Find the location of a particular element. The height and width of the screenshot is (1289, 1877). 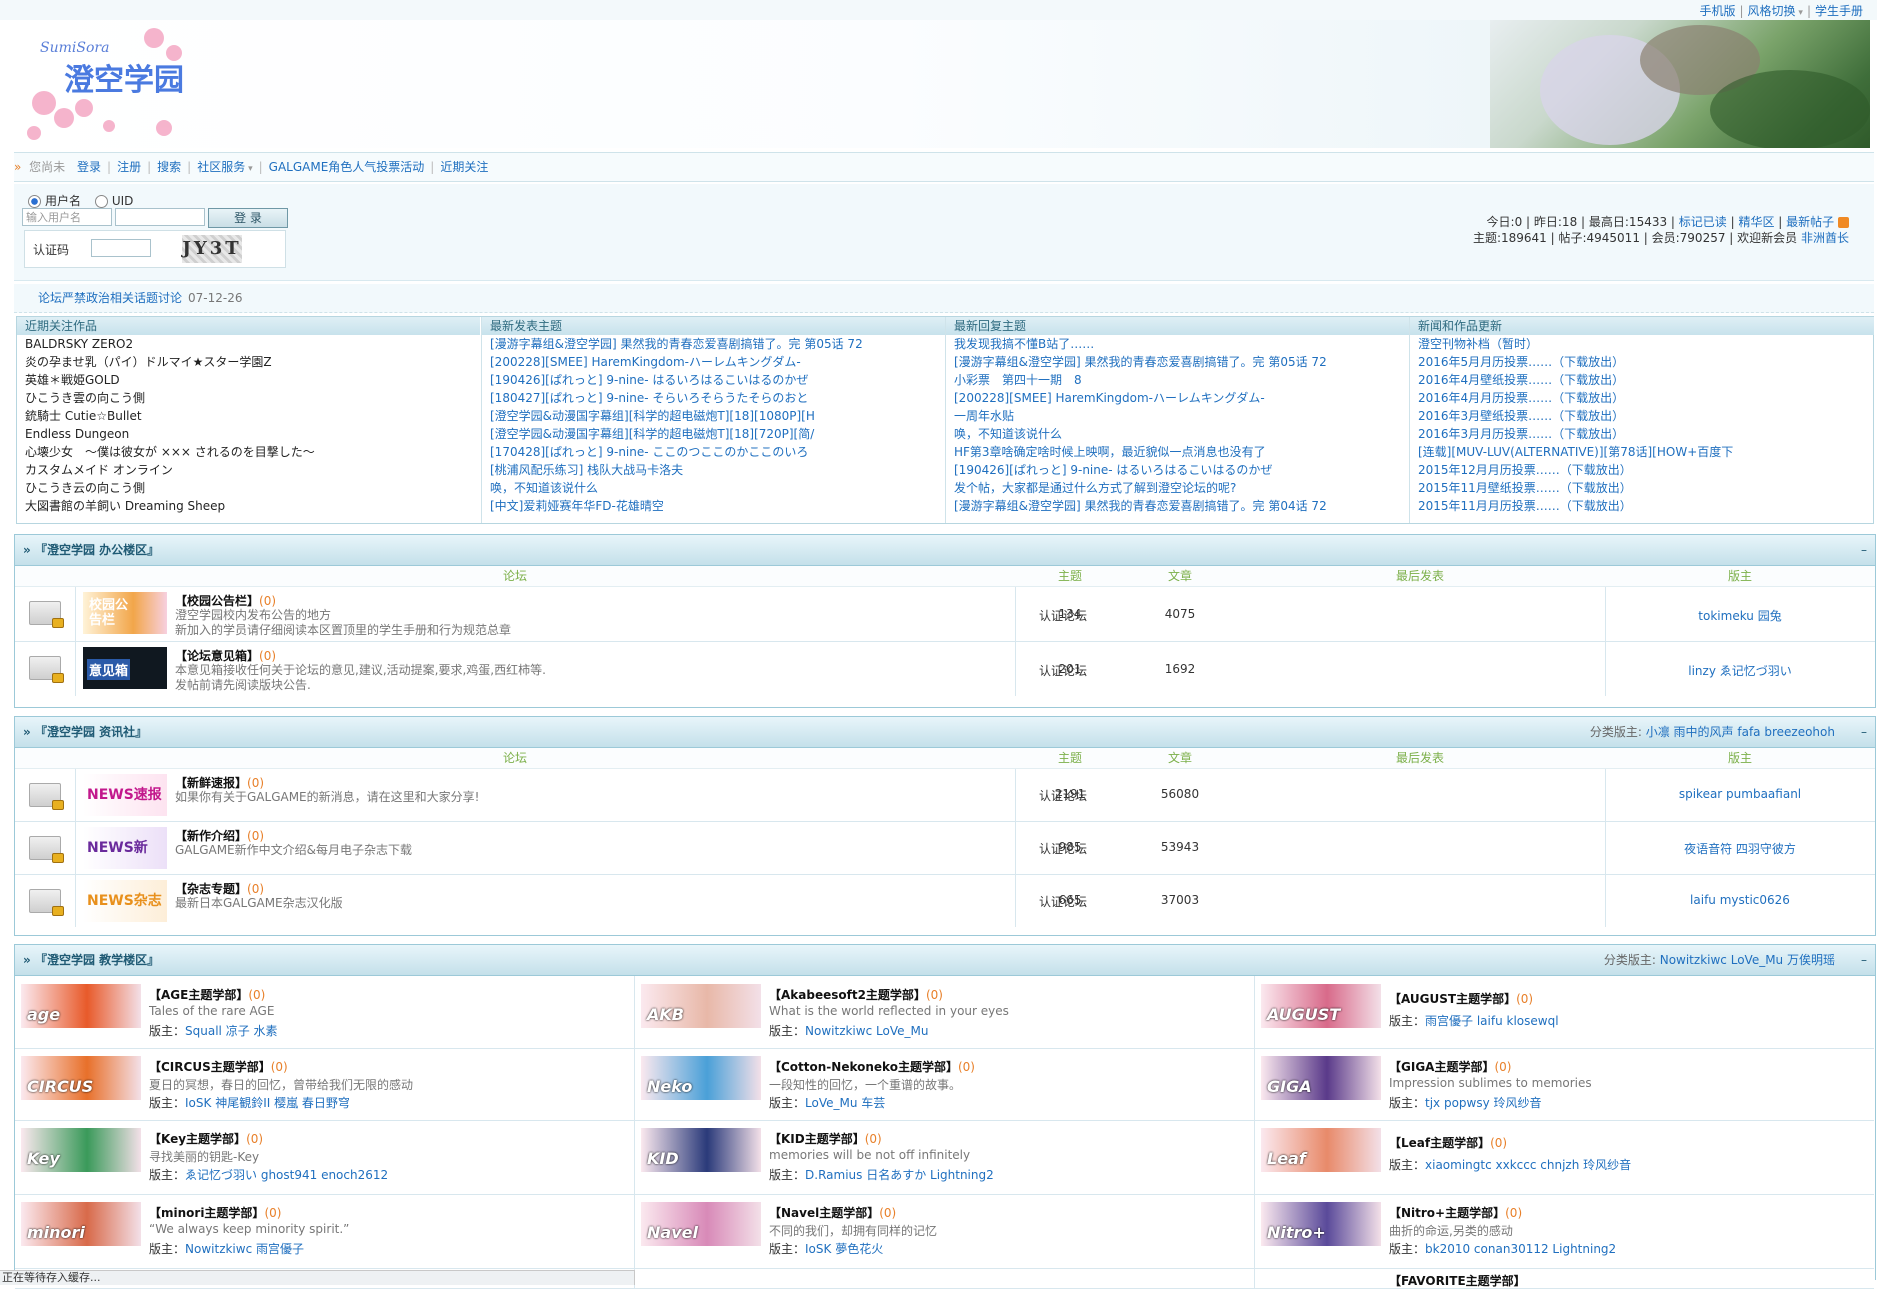

mobile-link: 手机版 is located at coordinates (1717, 11).